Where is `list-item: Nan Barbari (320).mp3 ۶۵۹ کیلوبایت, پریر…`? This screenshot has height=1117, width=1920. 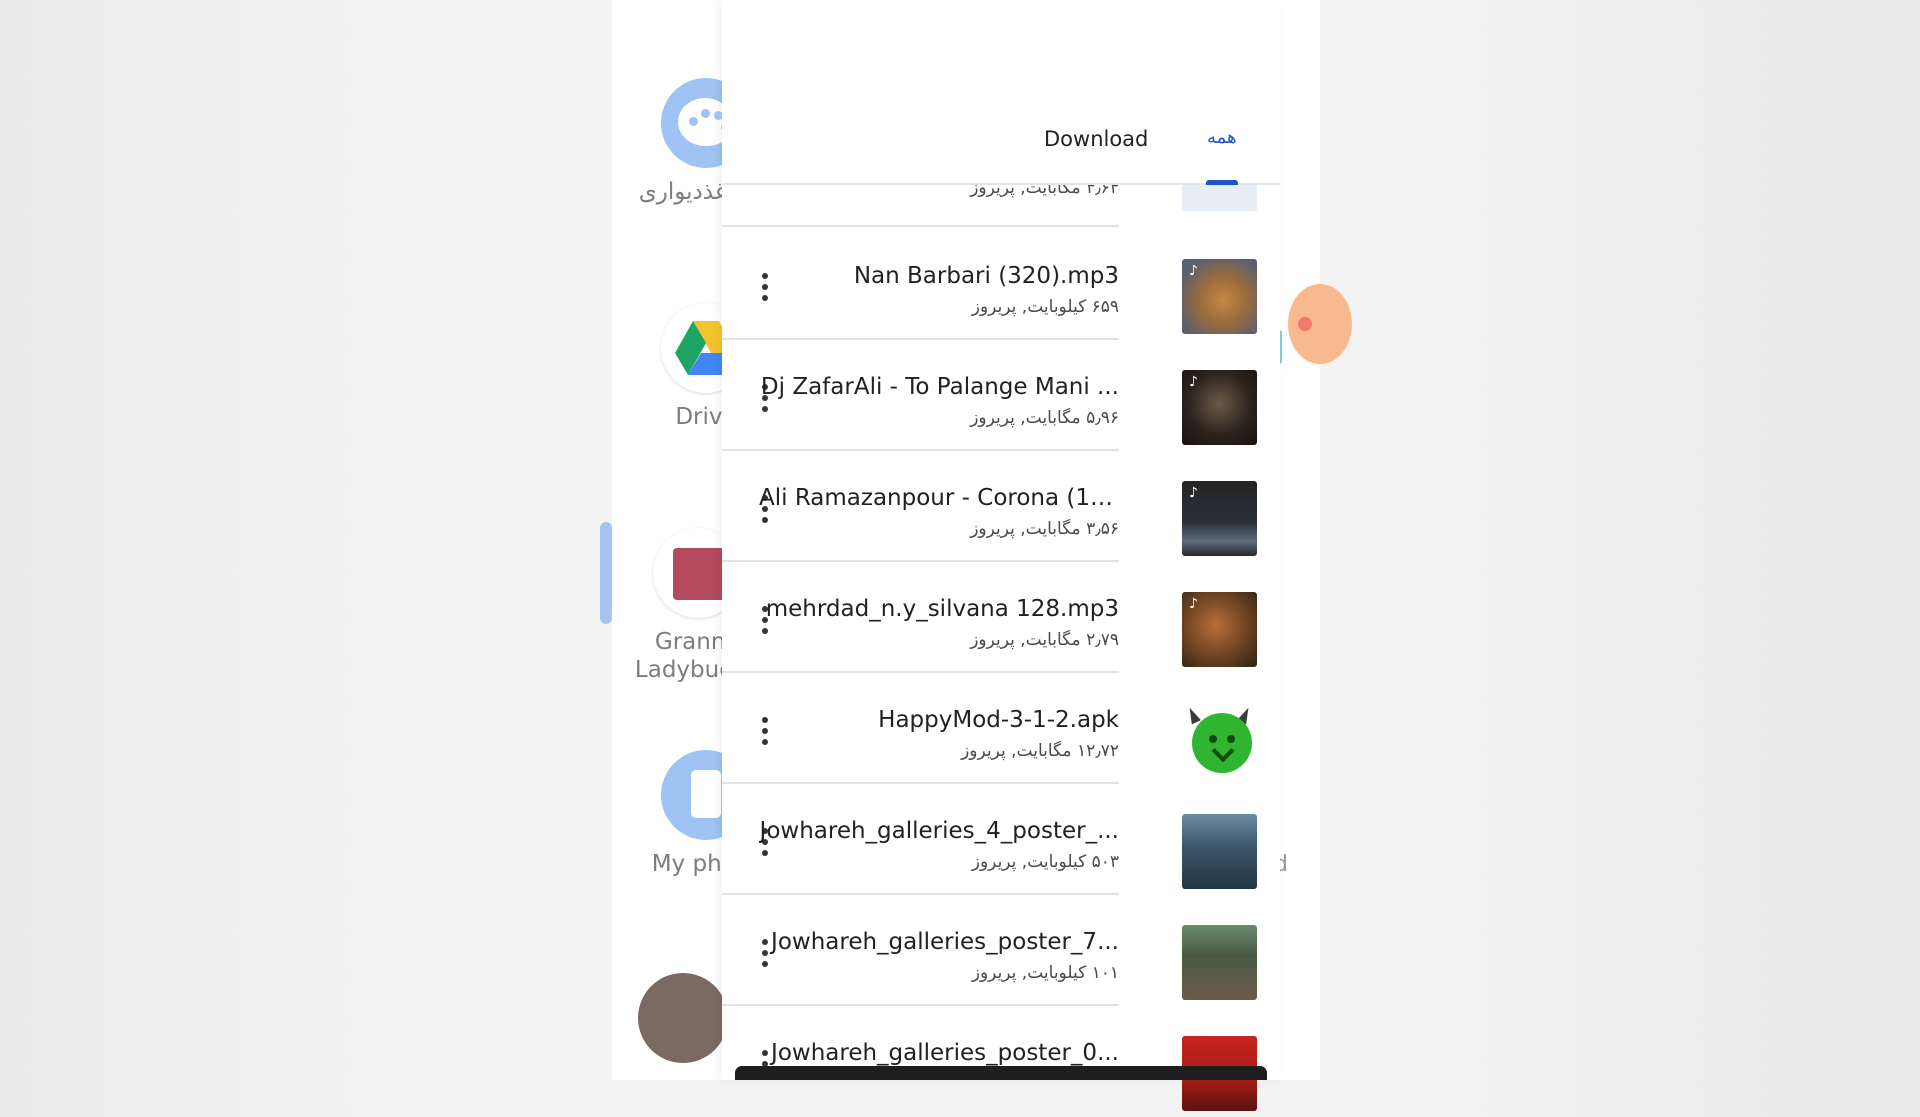
list-item: Nan Barbari (320).mp3 ۶۵۹ کیلوبایت, پریر… is located at coordinates (1001, 284).